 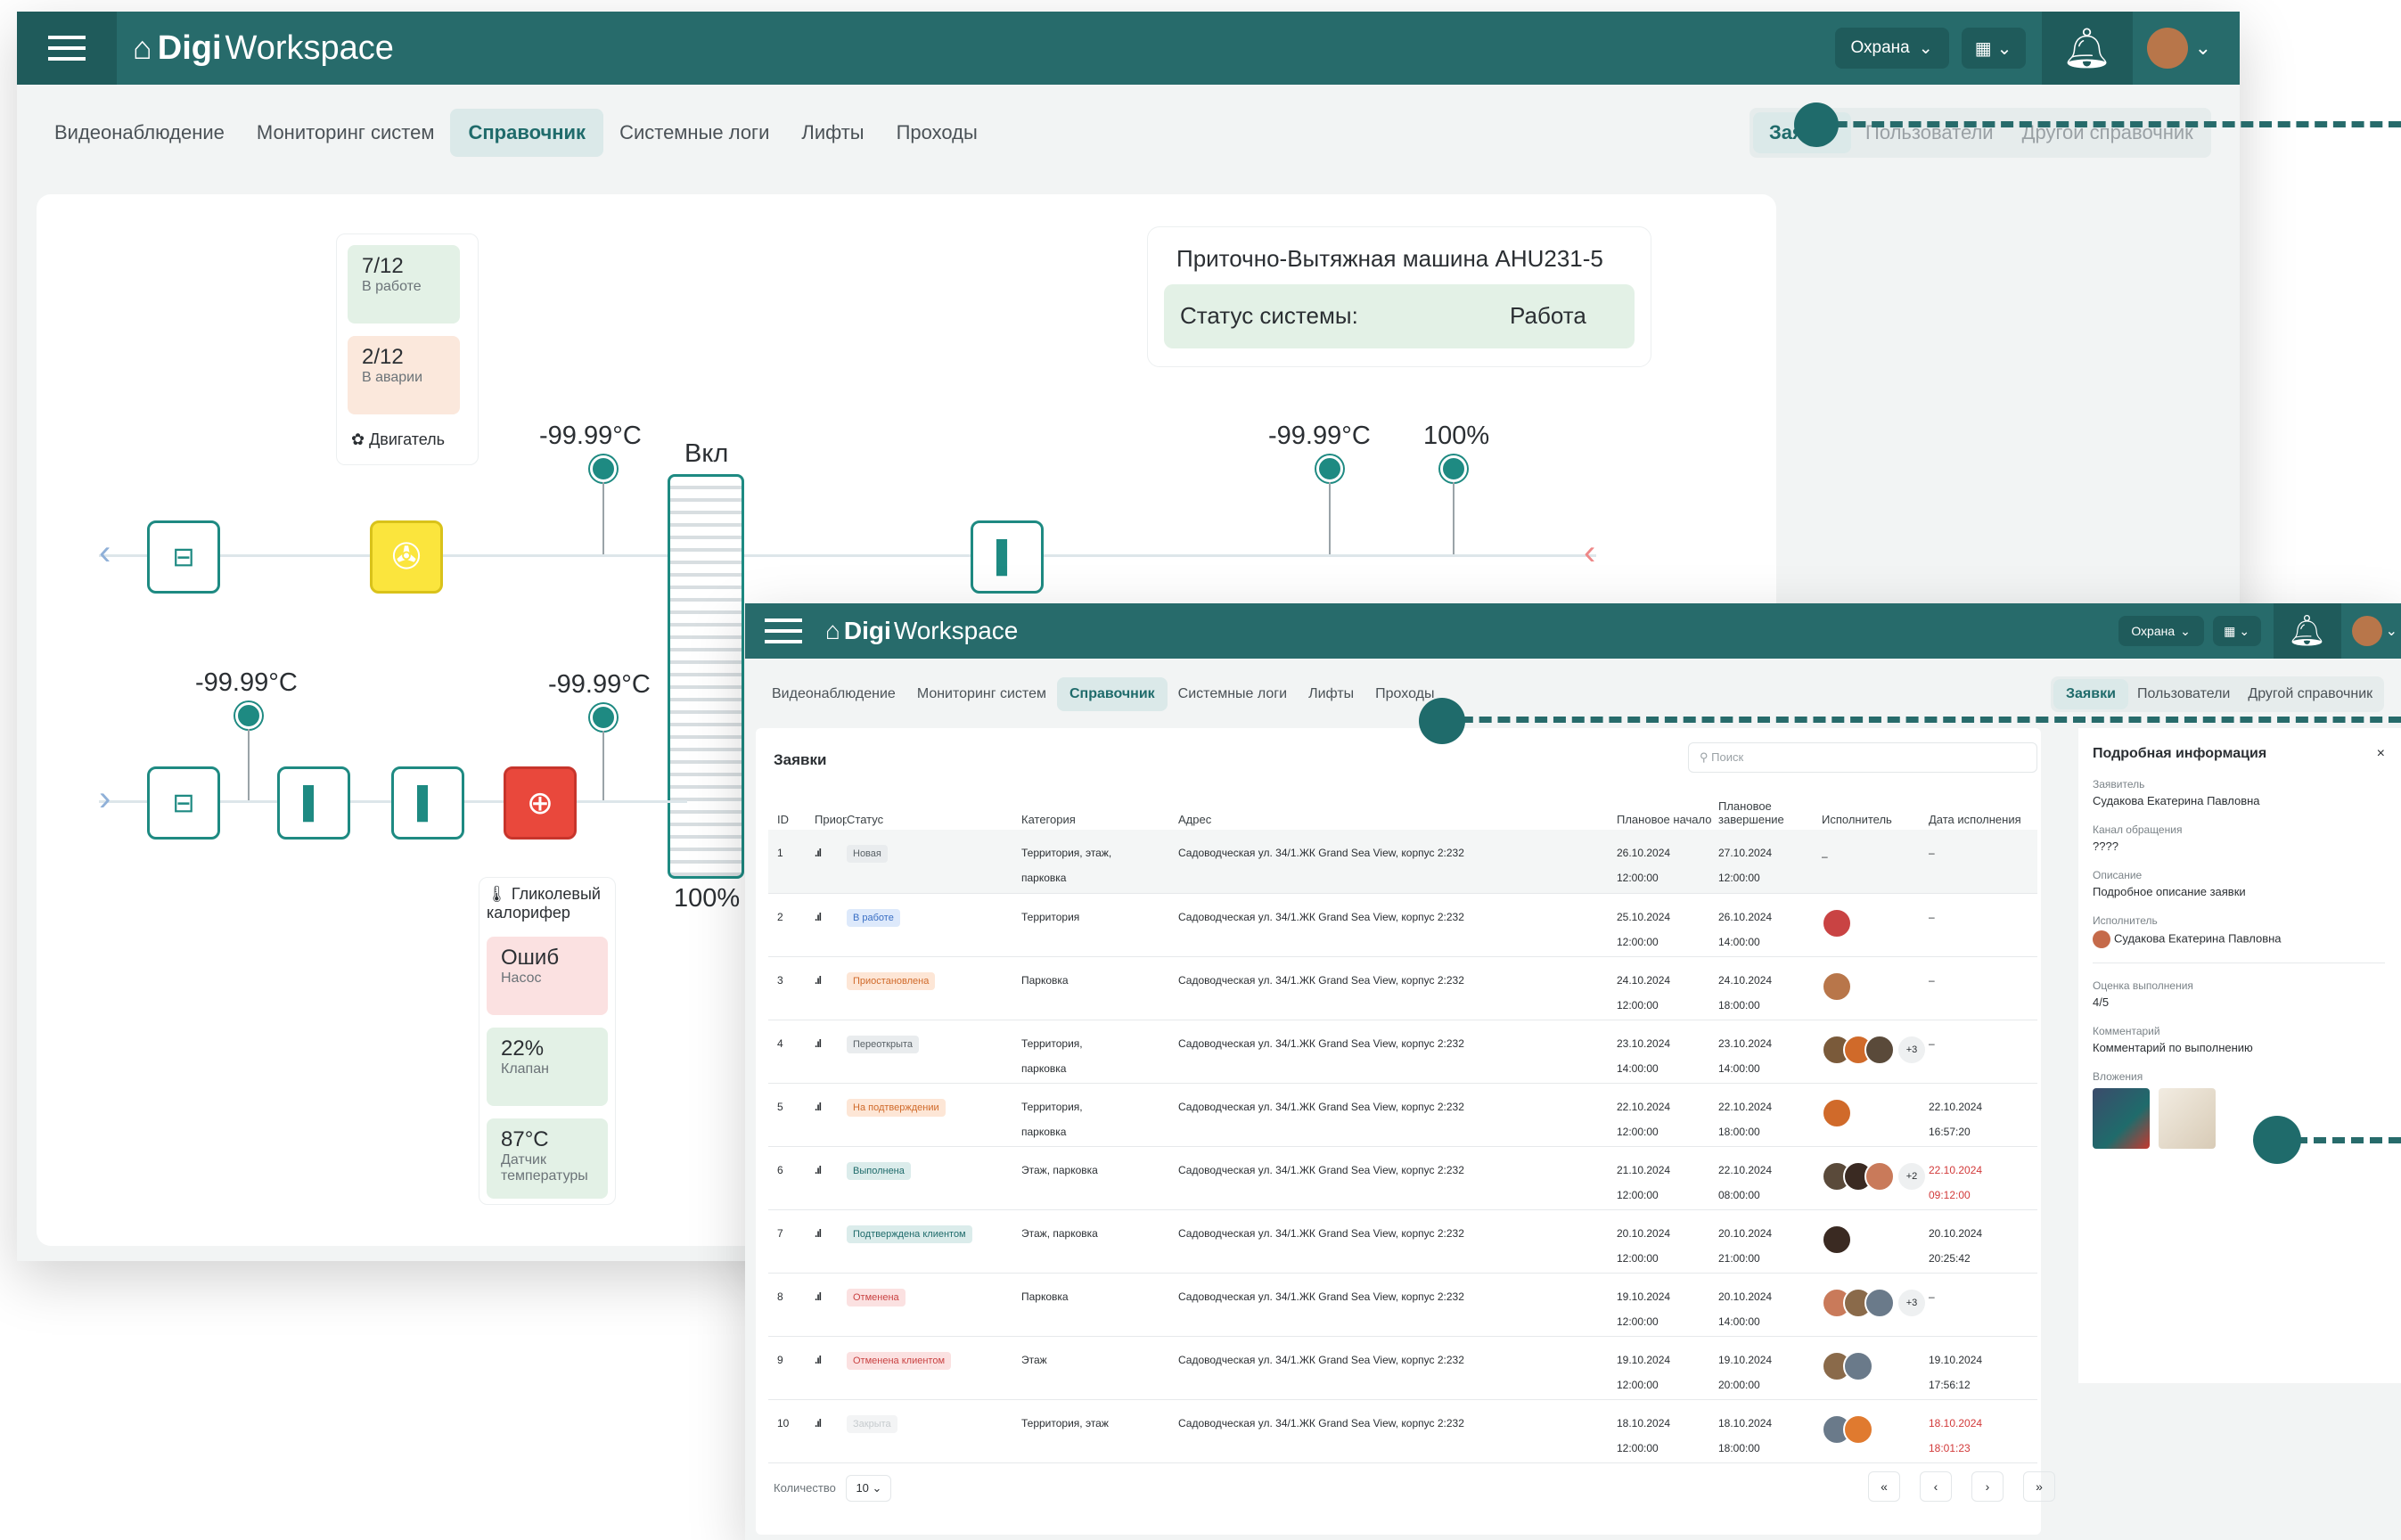 What do you see at coordinates (1739, 1447) in the screenshot?
I see `row-end-time: 18:00:00` at bounding box center [1739, 1447].